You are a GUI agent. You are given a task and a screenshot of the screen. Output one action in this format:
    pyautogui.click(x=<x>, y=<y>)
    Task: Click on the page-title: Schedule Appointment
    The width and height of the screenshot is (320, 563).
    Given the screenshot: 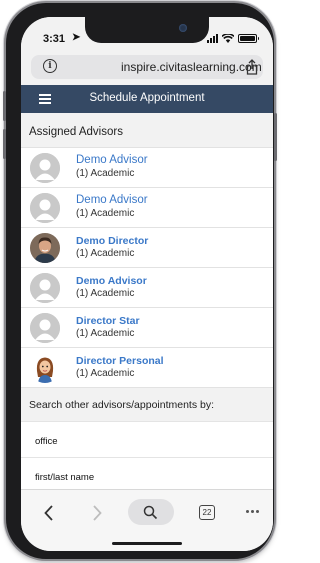 What is the action you would take?
    pyautogui.click(x=147, y=98)
    